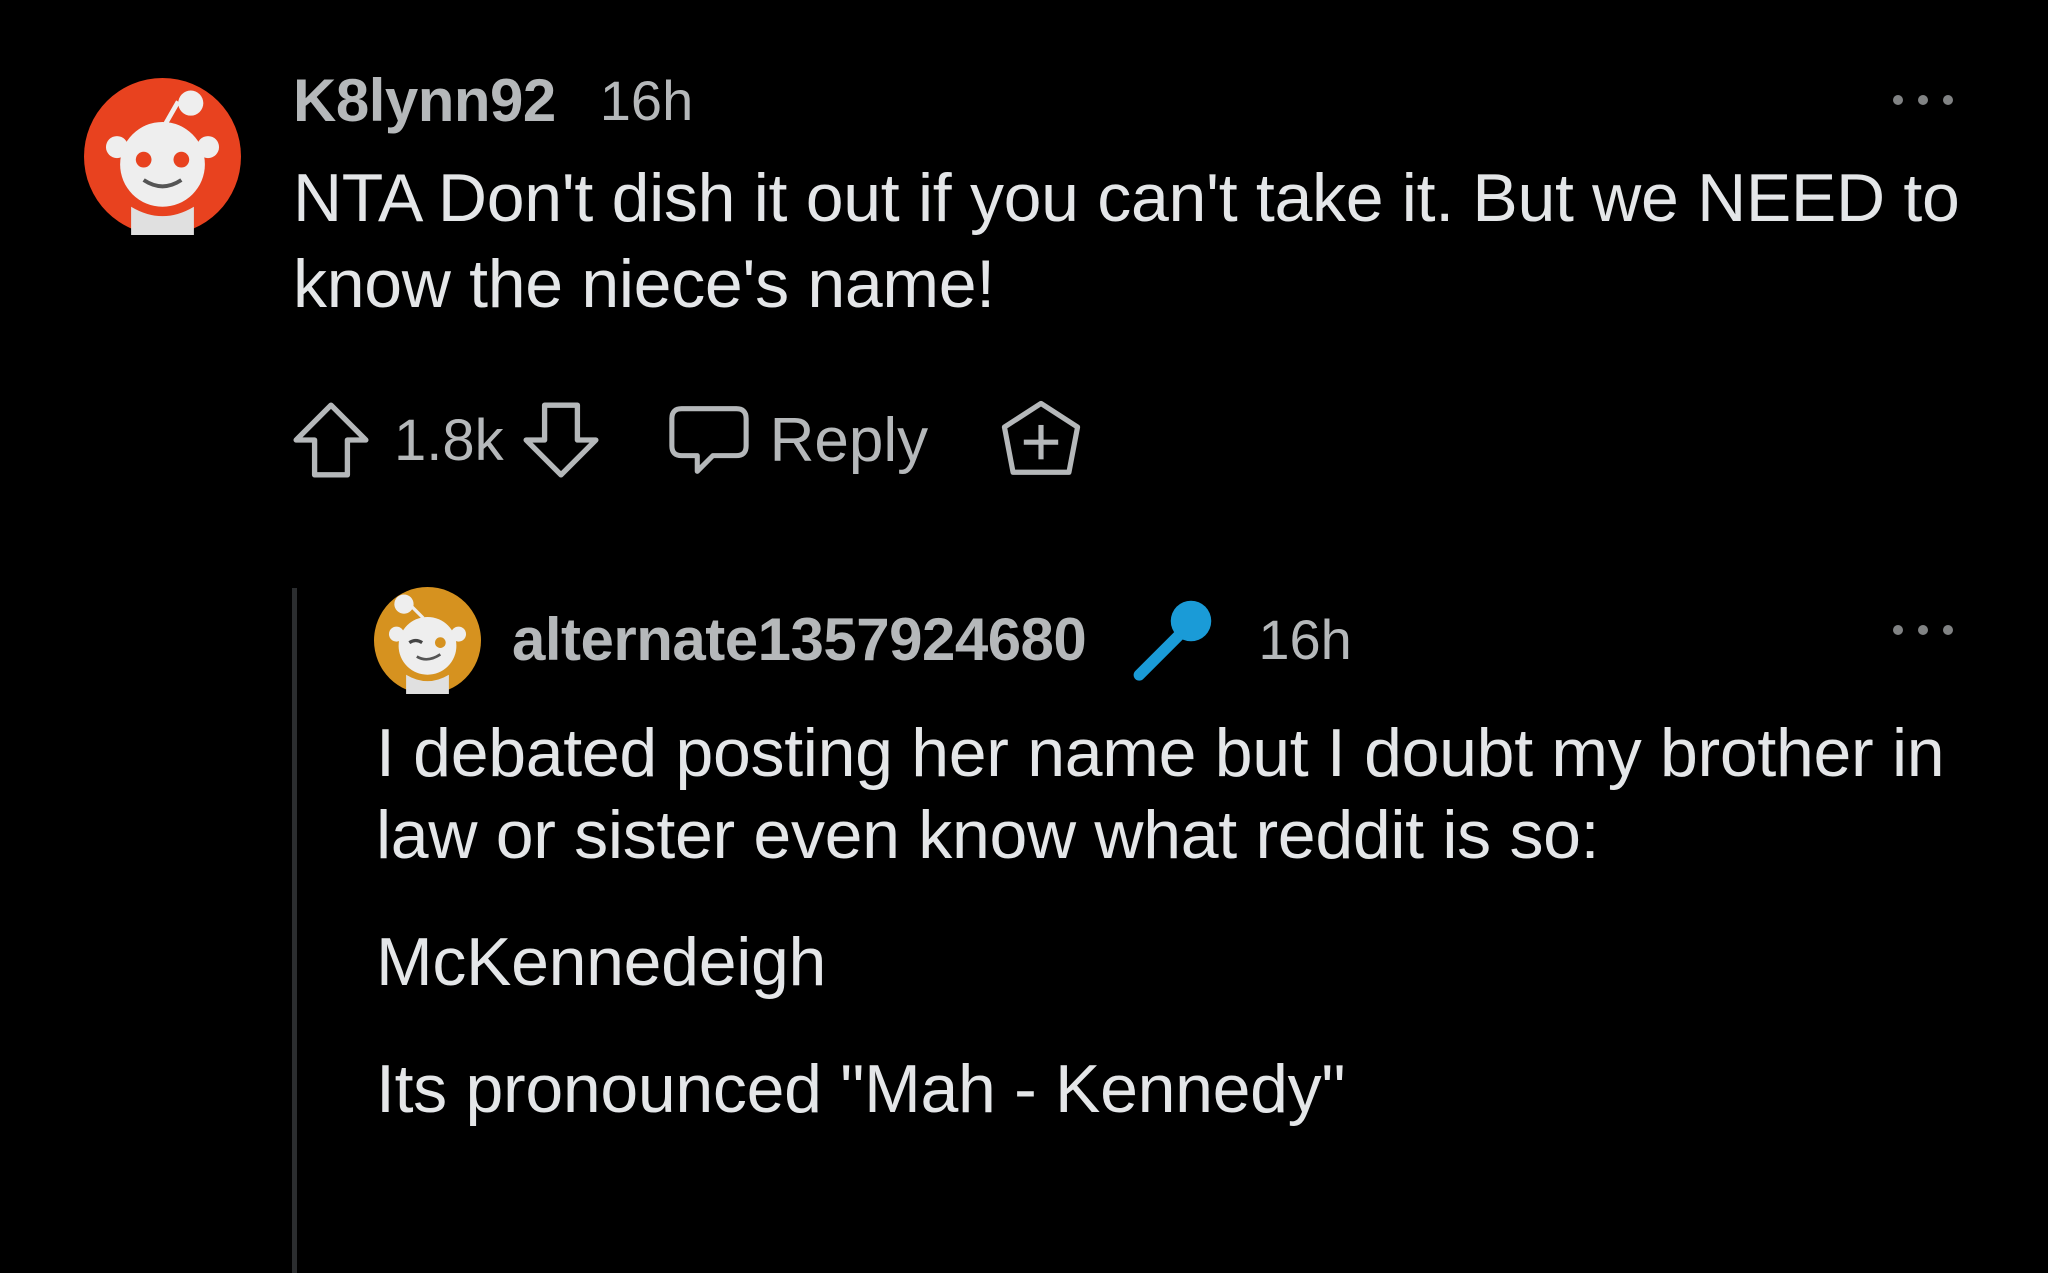  Describe the element at coordinates (331, 440) in the screenshot. I see `upvote-arrow-icon` at that location.